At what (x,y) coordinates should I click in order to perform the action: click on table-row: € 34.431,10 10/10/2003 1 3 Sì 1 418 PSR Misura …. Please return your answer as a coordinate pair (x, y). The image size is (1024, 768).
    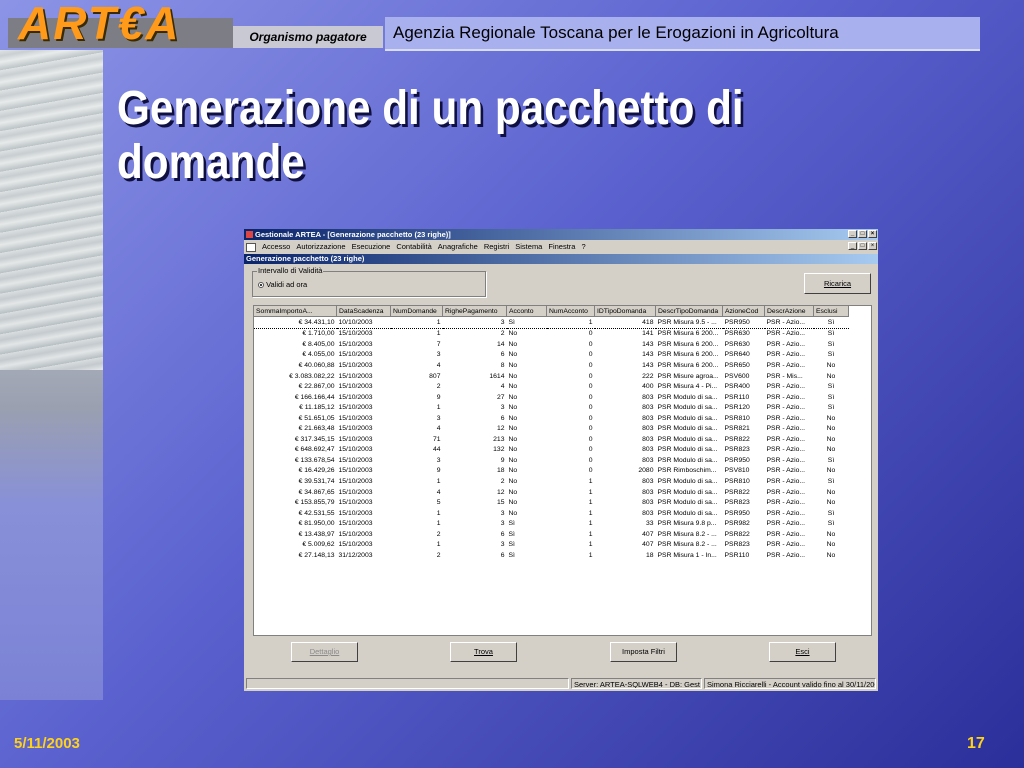
    Looking at the image, I should click on (551, 322).